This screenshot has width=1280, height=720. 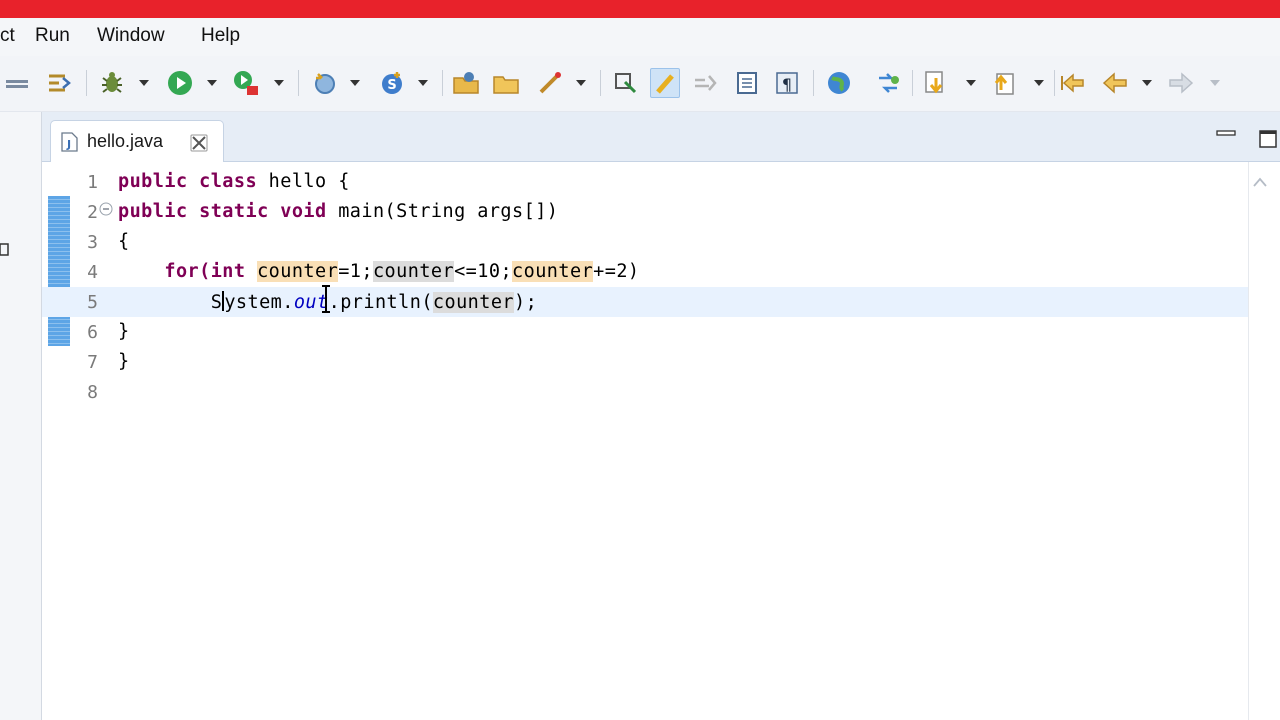 What do you see at coordinates (199, 143) in the screenshot?
I see `close-icon` at bounding box center [199, 143].